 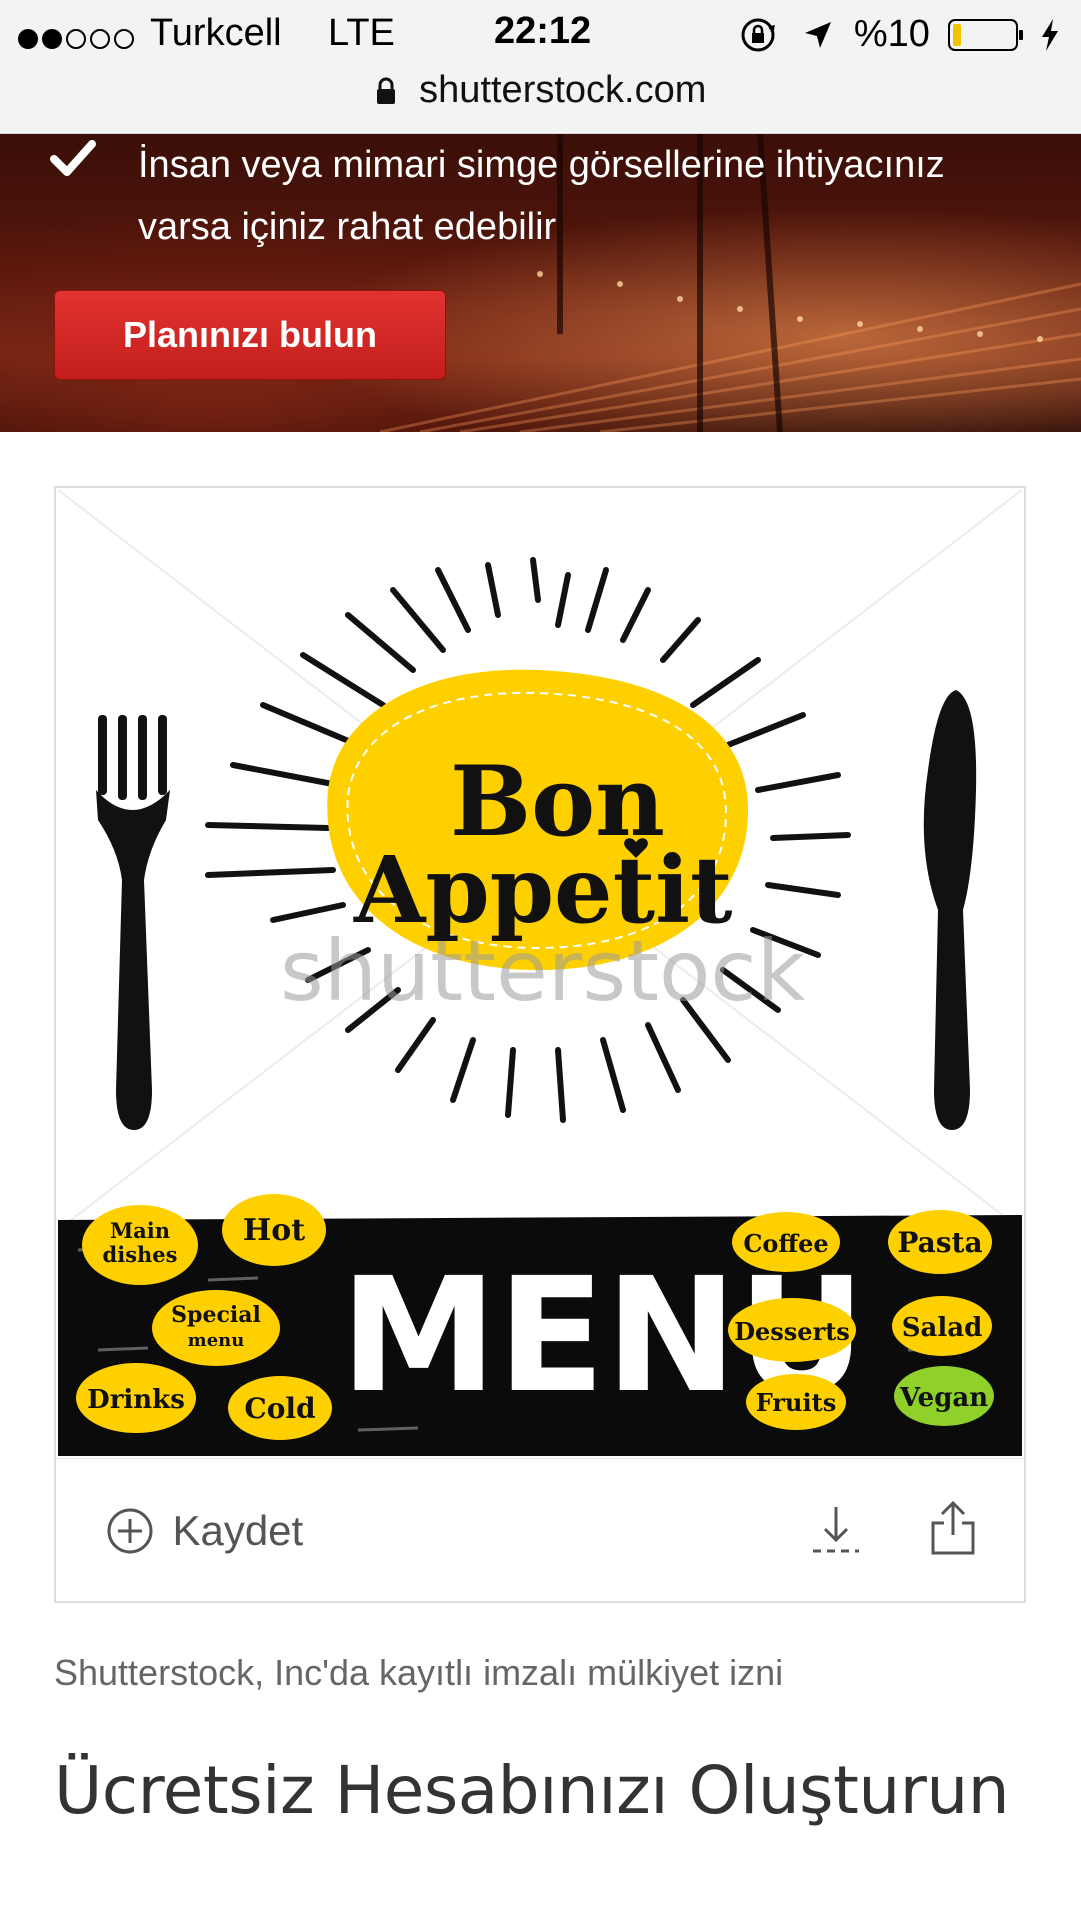 What do you see at coordinates (279, 1408) in the screenshot?
I see `menu-item-cold: Cold` at bounding box center [279, 1408].